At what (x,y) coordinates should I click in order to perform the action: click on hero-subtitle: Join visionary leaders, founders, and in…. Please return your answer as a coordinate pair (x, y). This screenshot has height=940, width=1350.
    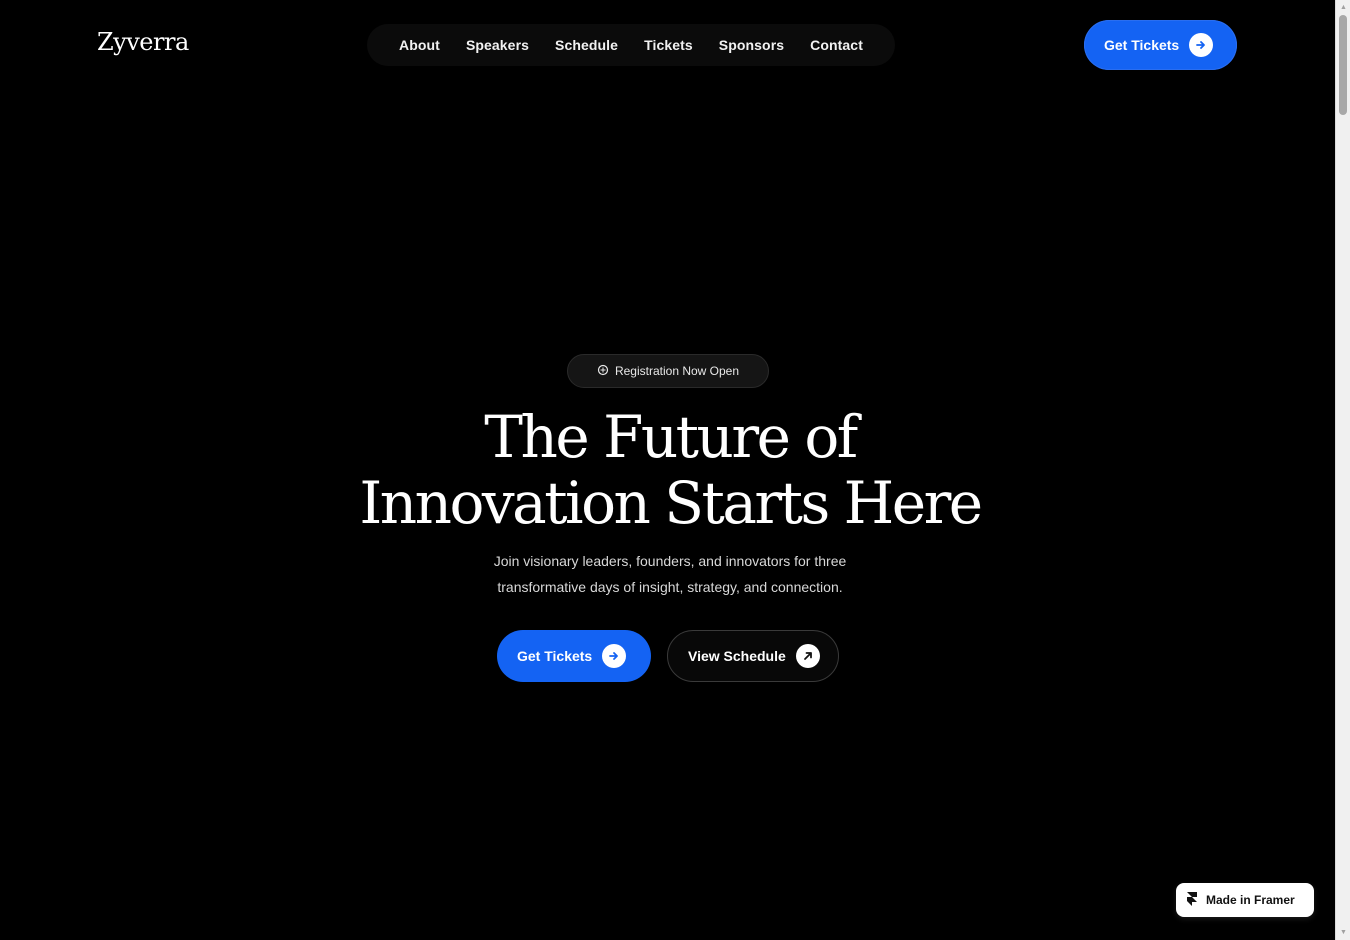
    Looking at the image, I should click on (670, 574).